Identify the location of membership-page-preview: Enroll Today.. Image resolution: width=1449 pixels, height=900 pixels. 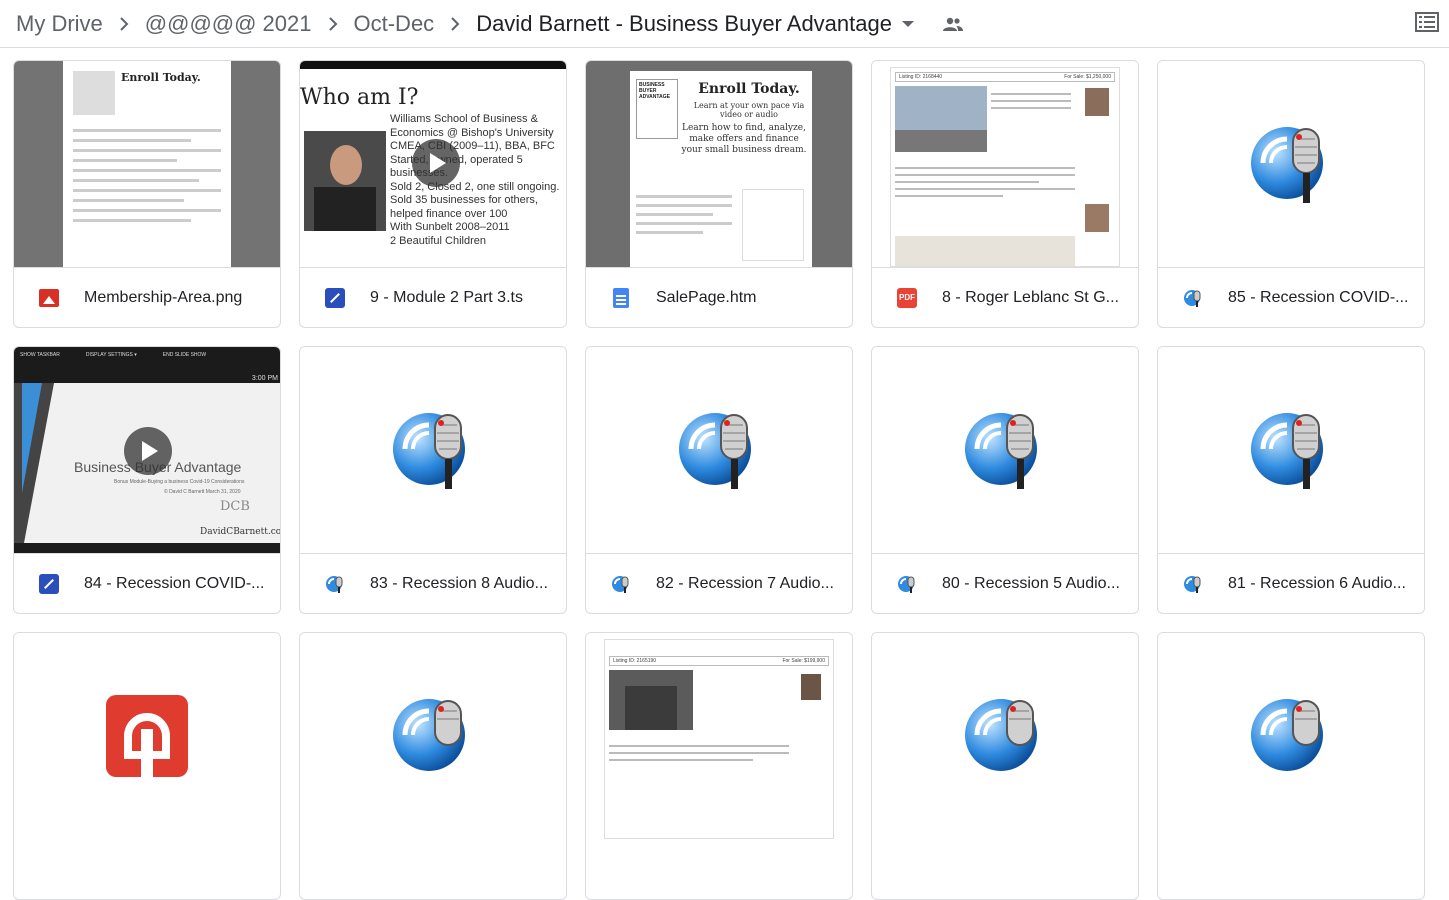
(147, 164).